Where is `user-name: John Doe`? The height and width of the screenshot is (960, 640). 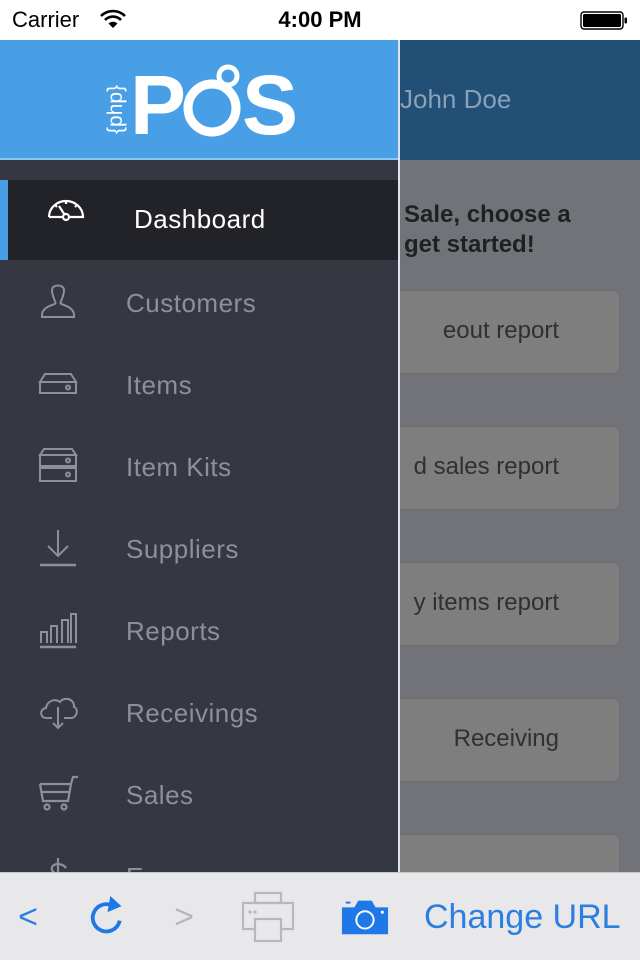 user-name: John Doe is located at coordinates (455, 99).